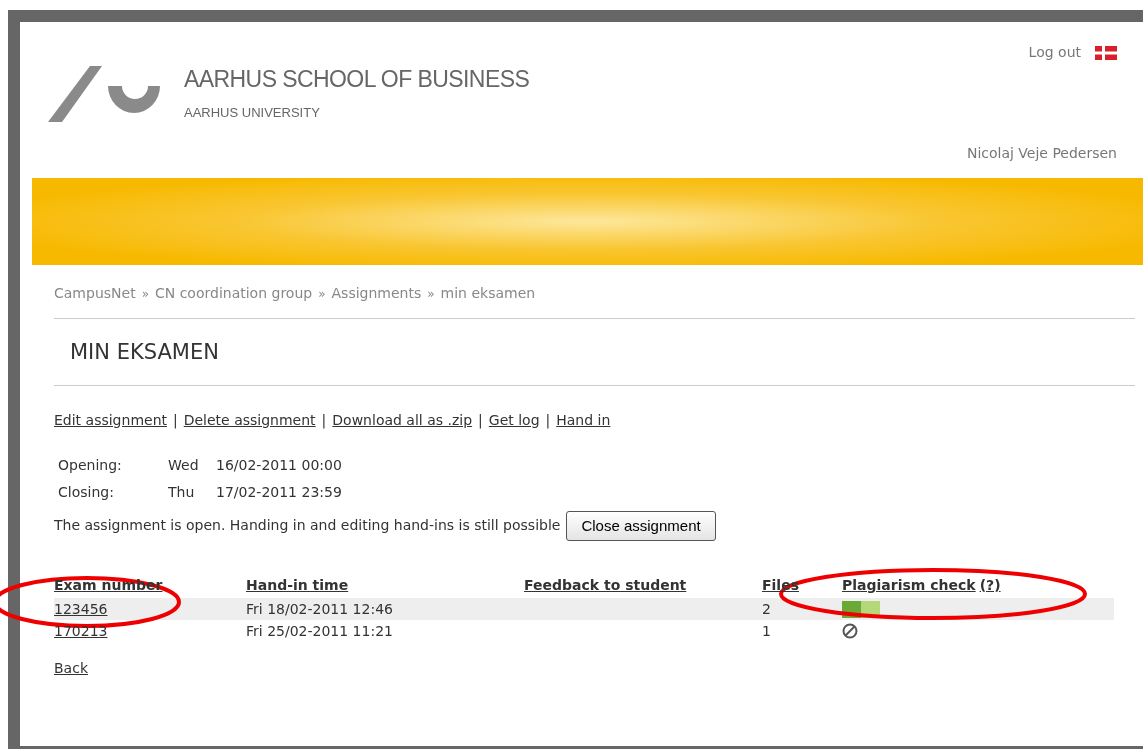 This screenshot has width=1143, height=751. What do you see at coordinates (233, 293) in the screenshot?
I see `breadcrumb-link: CN coordination group` at bounding box center [233, 293].